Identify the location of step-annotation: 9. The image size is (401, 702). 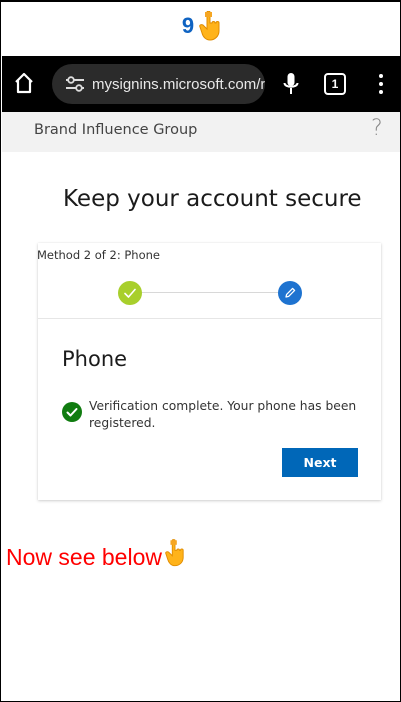
(201, 26).